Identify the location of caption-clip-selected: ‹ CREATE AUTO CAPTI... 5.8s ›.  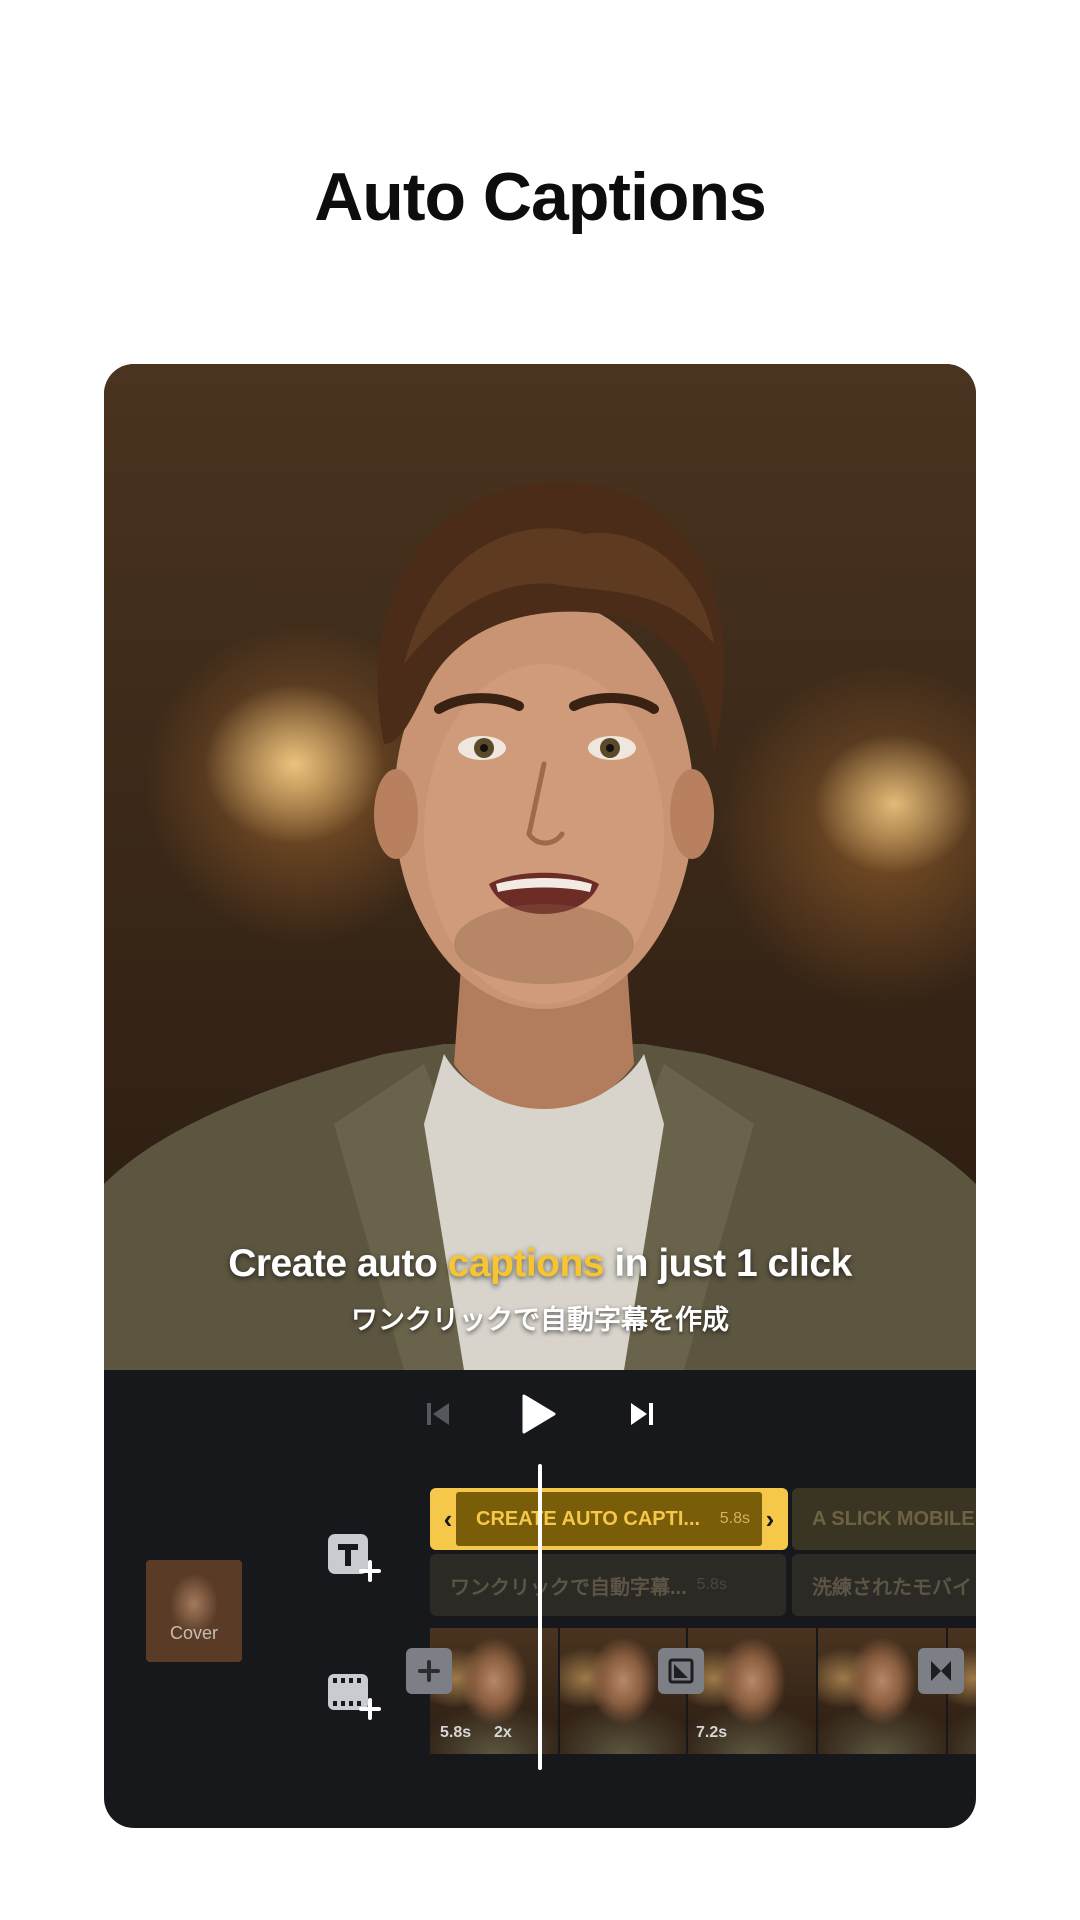
(609, 1519).